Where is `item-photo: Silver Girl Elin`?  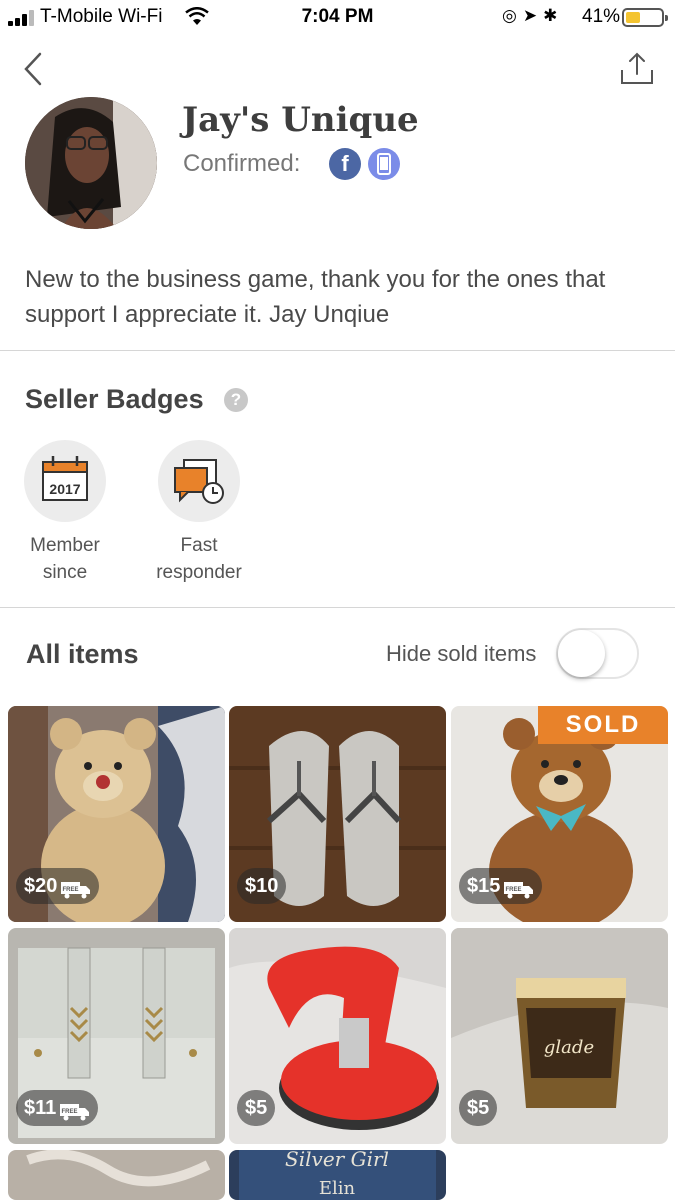 item-photo: Silver Girl Elin is located at coordinates (337, 1175).